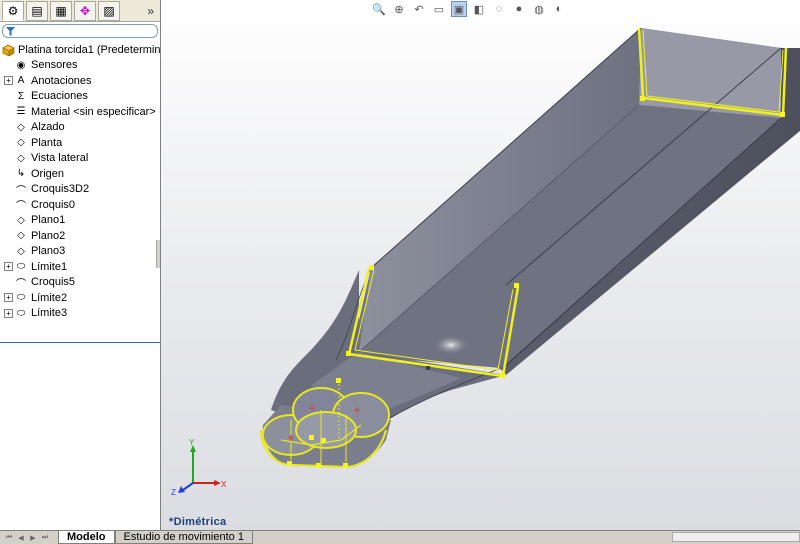 This screenshot has width=800, height=544. What do you see at coordinates (48, 251) in the screenshot?
I see `tree-item-label: Plano3` at bounding box center [48, 251].